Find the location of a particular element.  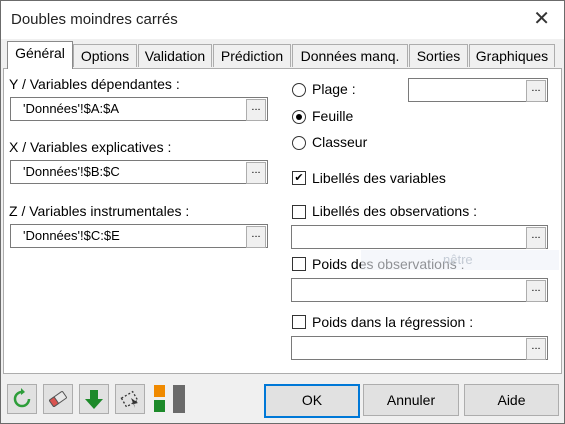

reset-icon is located at coordinates (22, 398).